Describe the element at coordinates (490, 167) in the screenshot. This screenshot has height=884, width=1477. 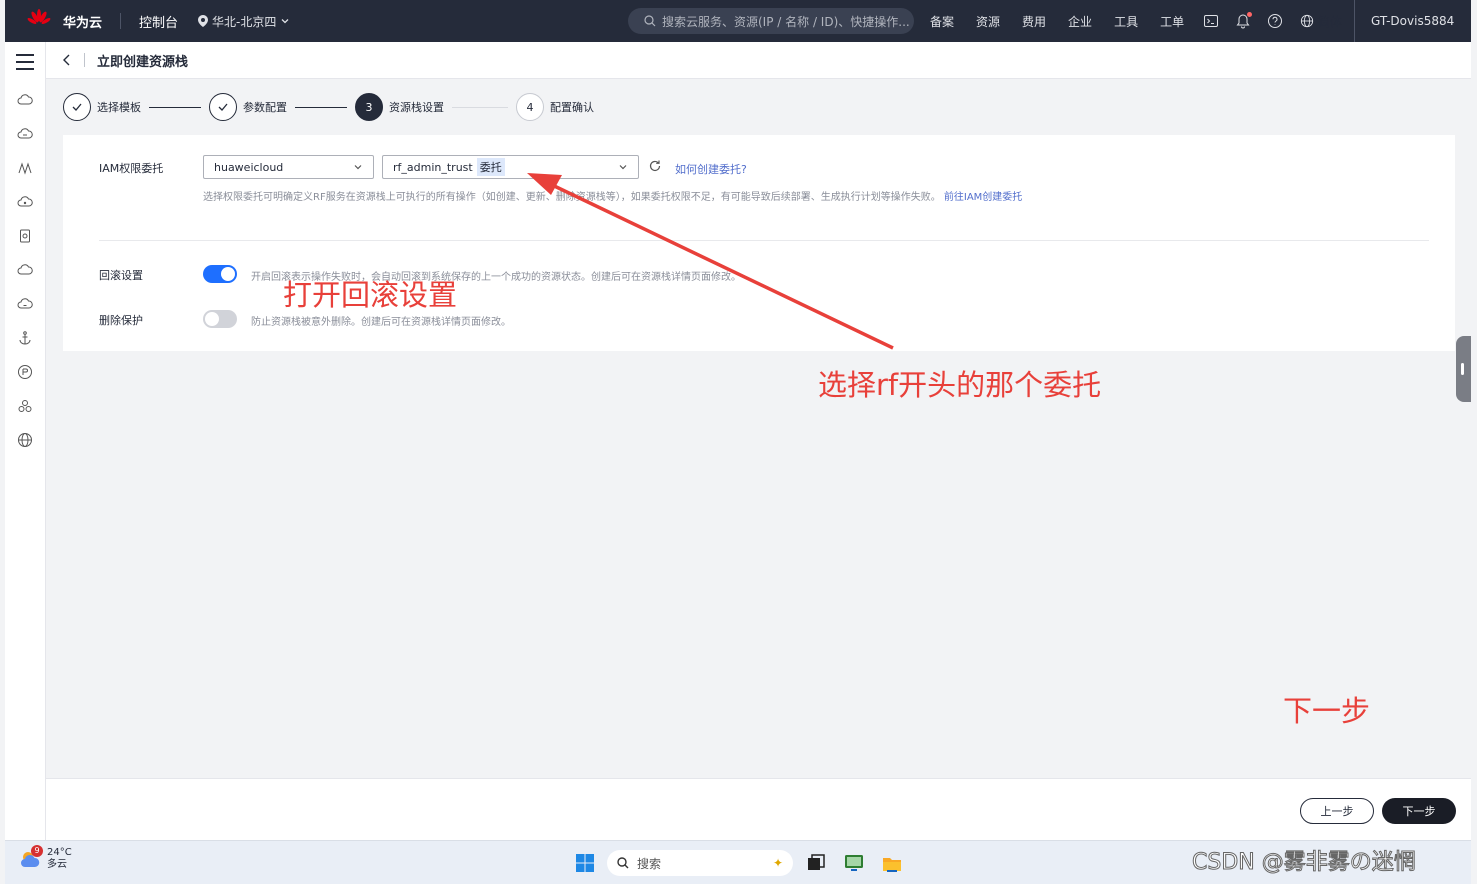
I see `agency-type-tag: 委托` at that location.